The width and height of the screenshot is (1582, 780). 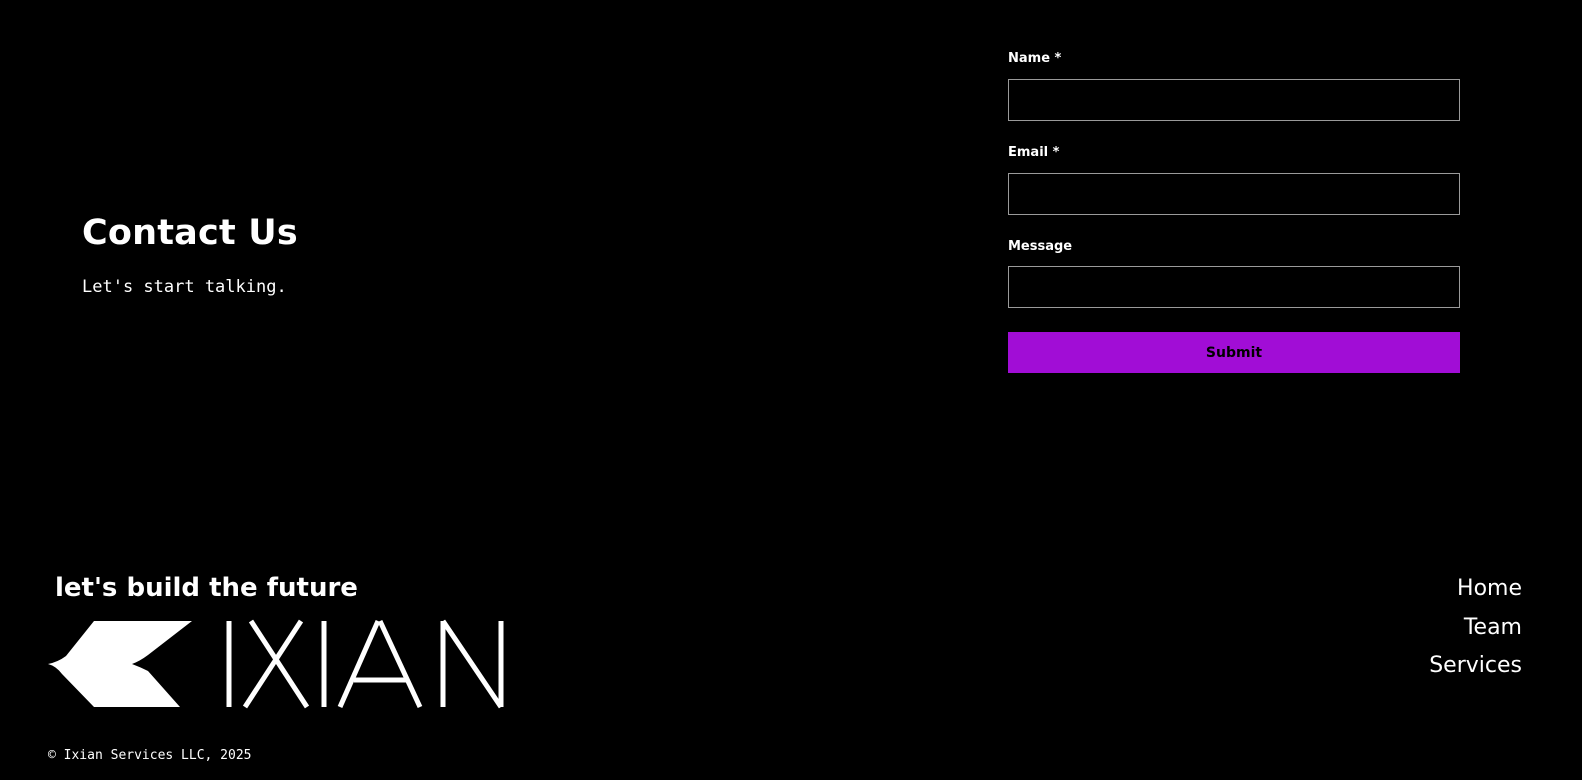 I want to click on footer-nav: Home Team Services, so click(x=1392, y=628).